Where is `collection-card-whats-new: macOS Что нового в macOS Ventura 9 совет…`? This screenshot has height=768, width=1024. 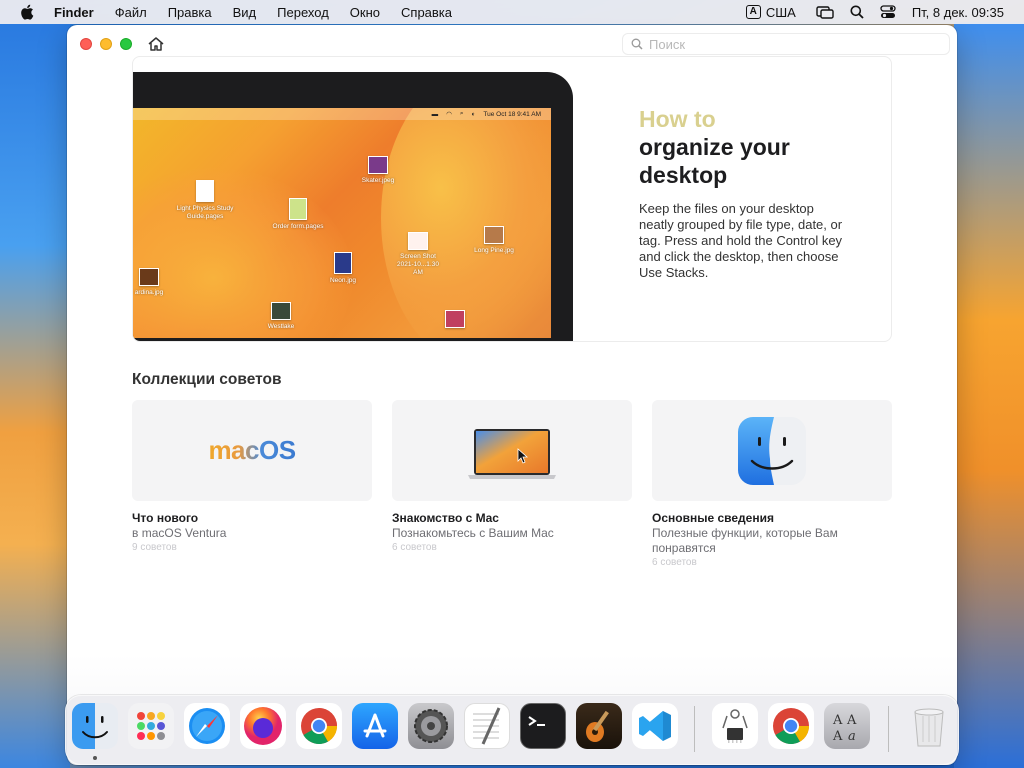 collection-card-whats-new: macOS Что нового в macOS Ventura 9 совет… is located at coordinates (252, 477).